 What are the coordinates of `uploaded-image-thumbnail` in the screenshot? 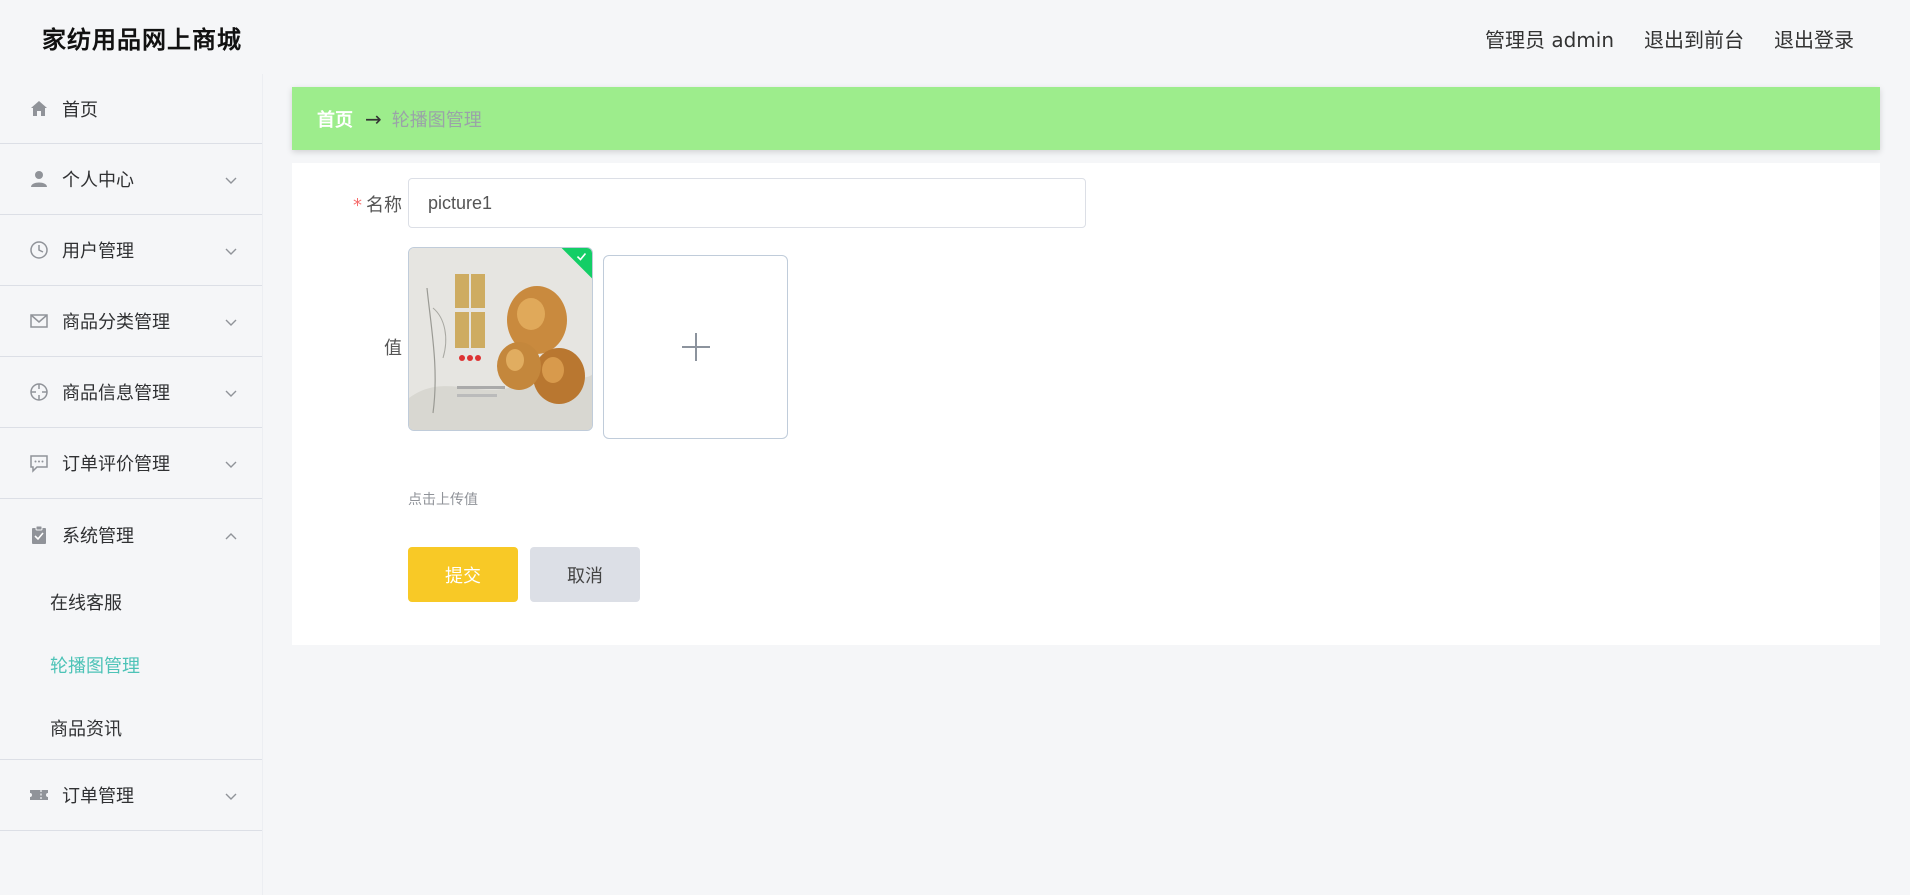 It's located at (500, 339).